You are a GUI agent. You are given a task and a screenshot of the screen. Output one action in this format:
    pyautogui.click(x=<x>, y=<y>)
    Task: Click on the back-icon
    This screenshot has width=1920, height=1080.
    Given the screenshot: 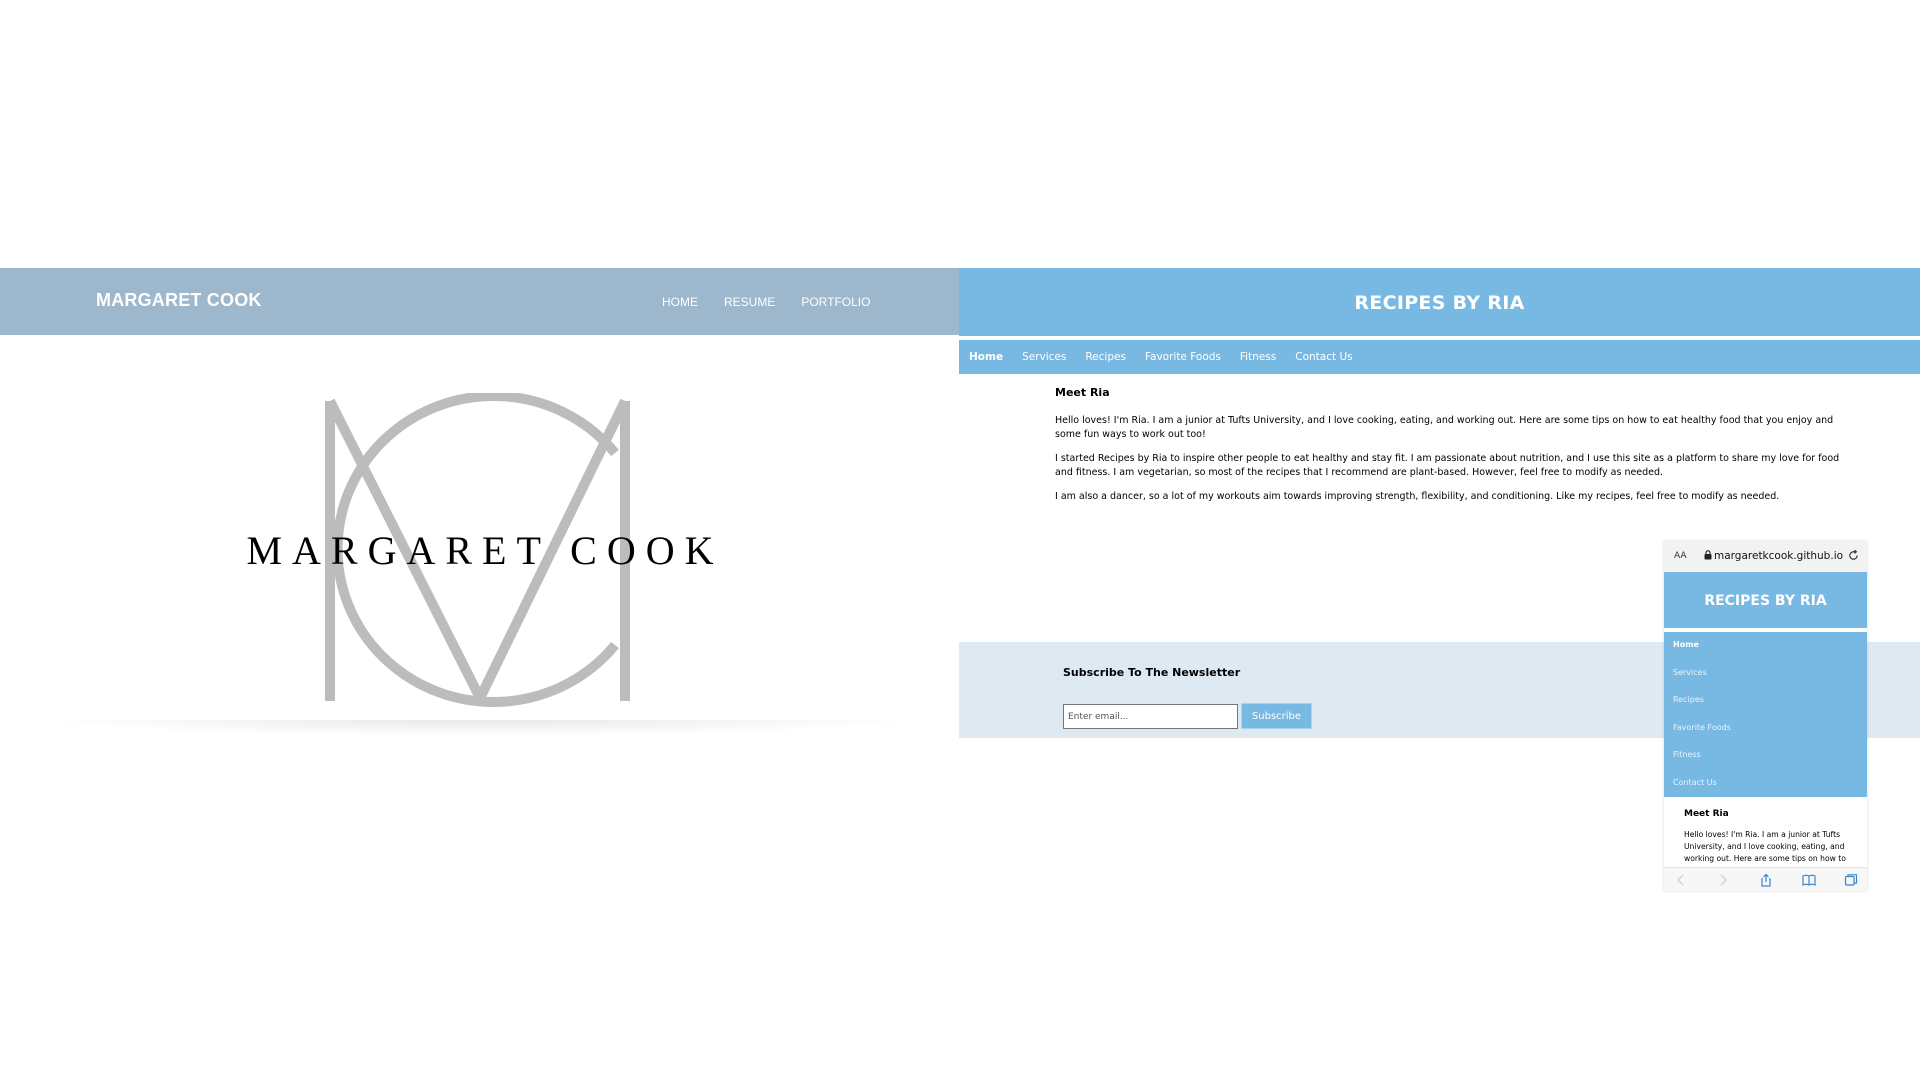 What is the action you would take?
    pyautogui.click(x=1681, y=880)
    